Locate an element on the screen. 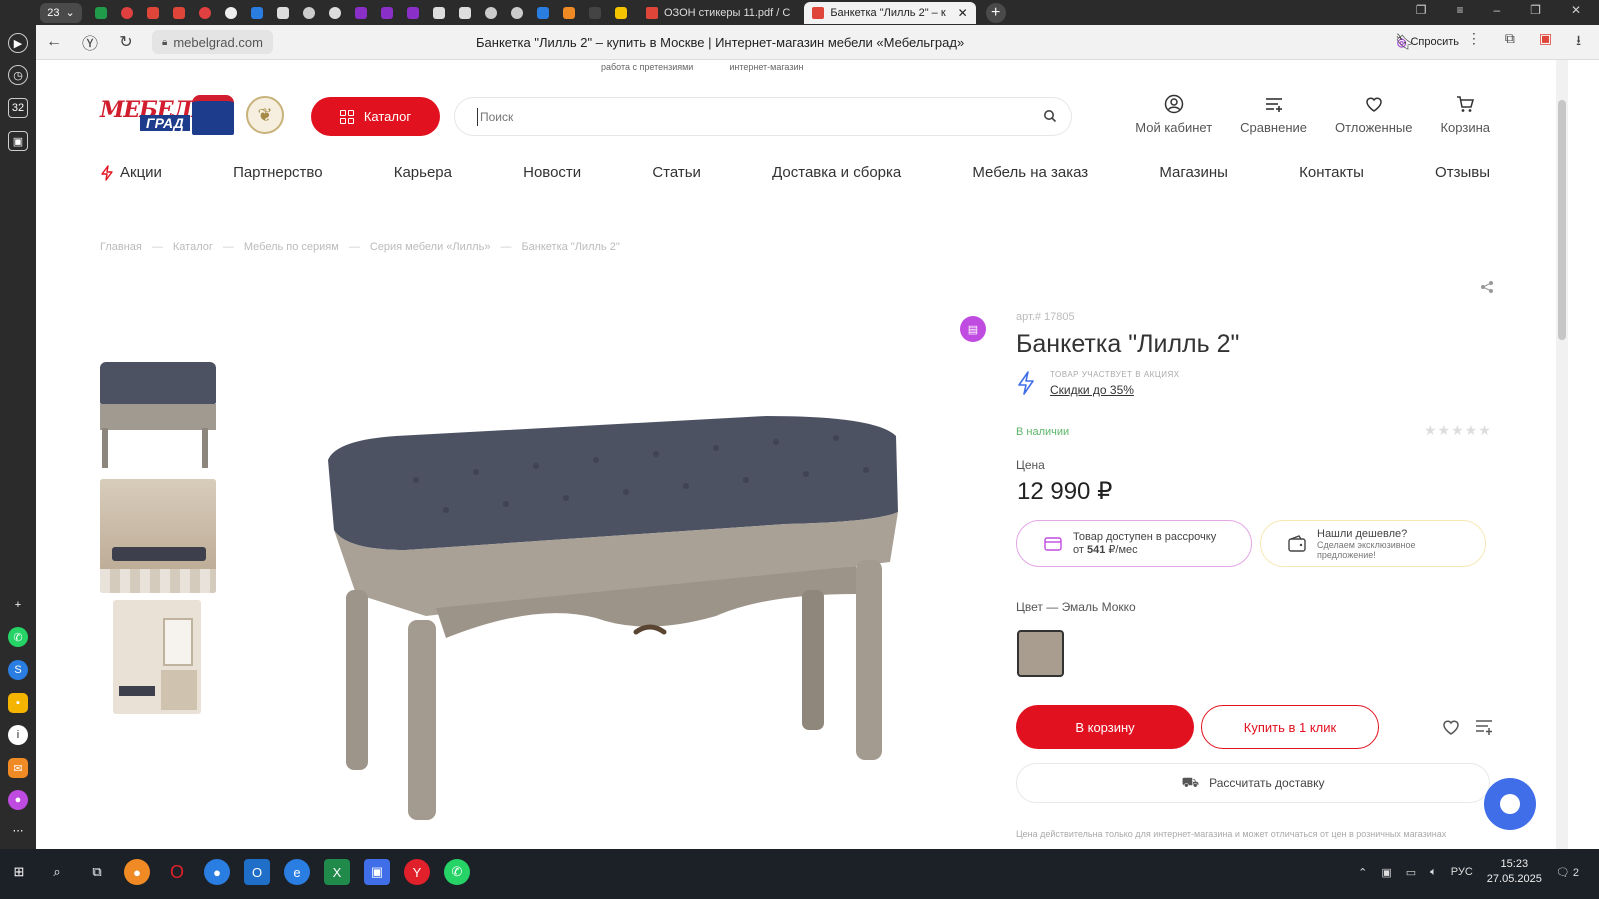  breadcrumb-item: Главная is located at coordinates (121, 247).